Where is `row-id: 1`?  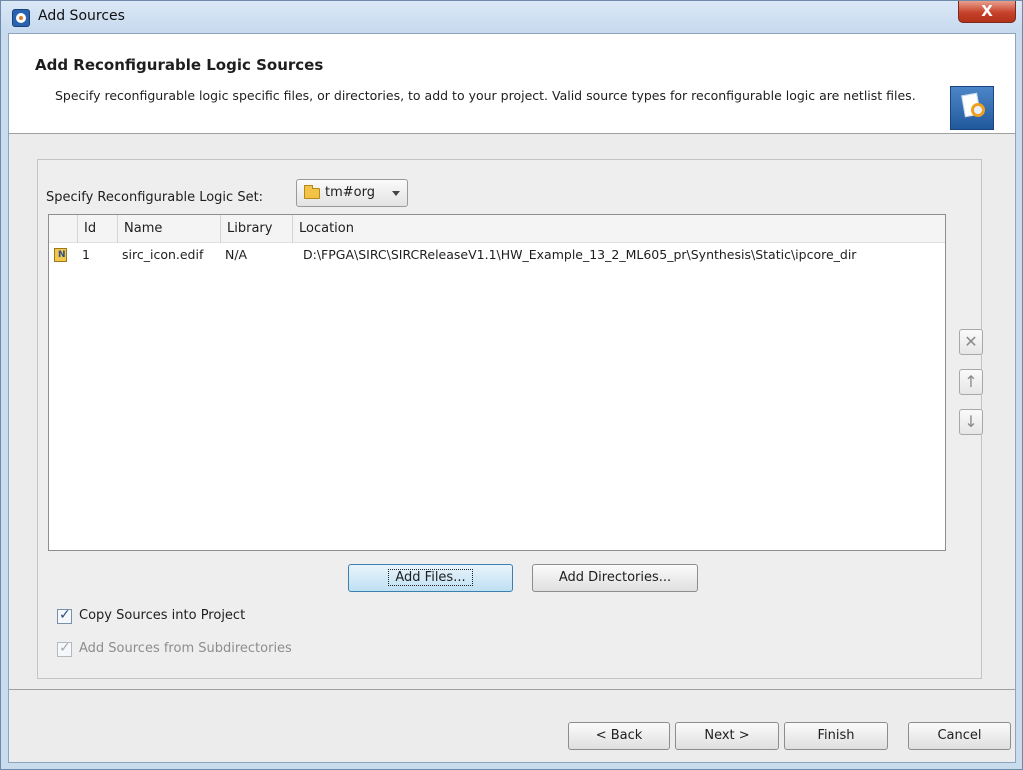
row-id: 1 is located at coordinates (86, 254).